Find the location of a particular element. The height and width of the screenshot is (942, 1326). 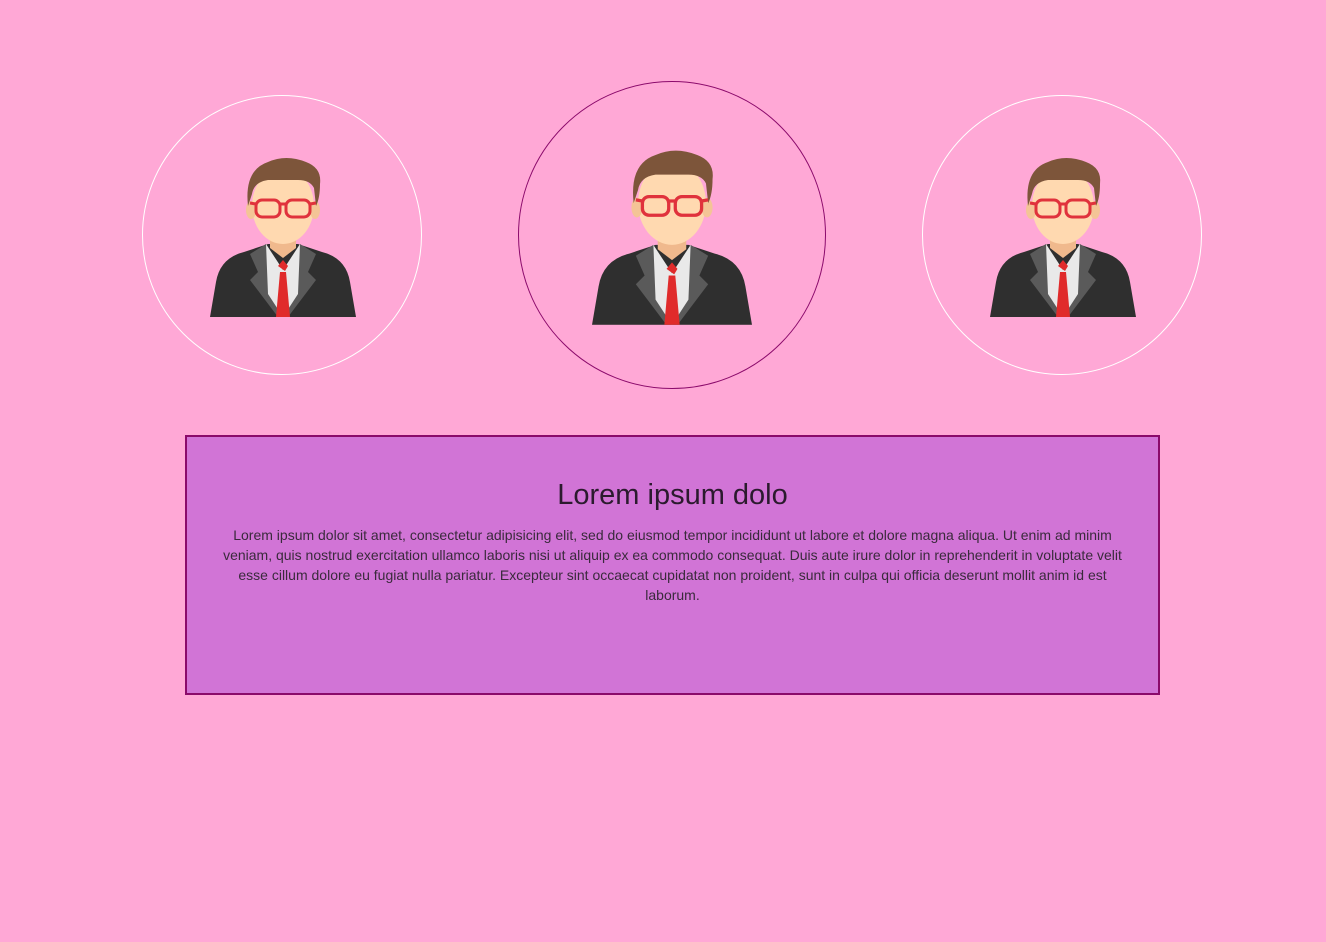

avatar-right is located at coordinates (1062, 235).